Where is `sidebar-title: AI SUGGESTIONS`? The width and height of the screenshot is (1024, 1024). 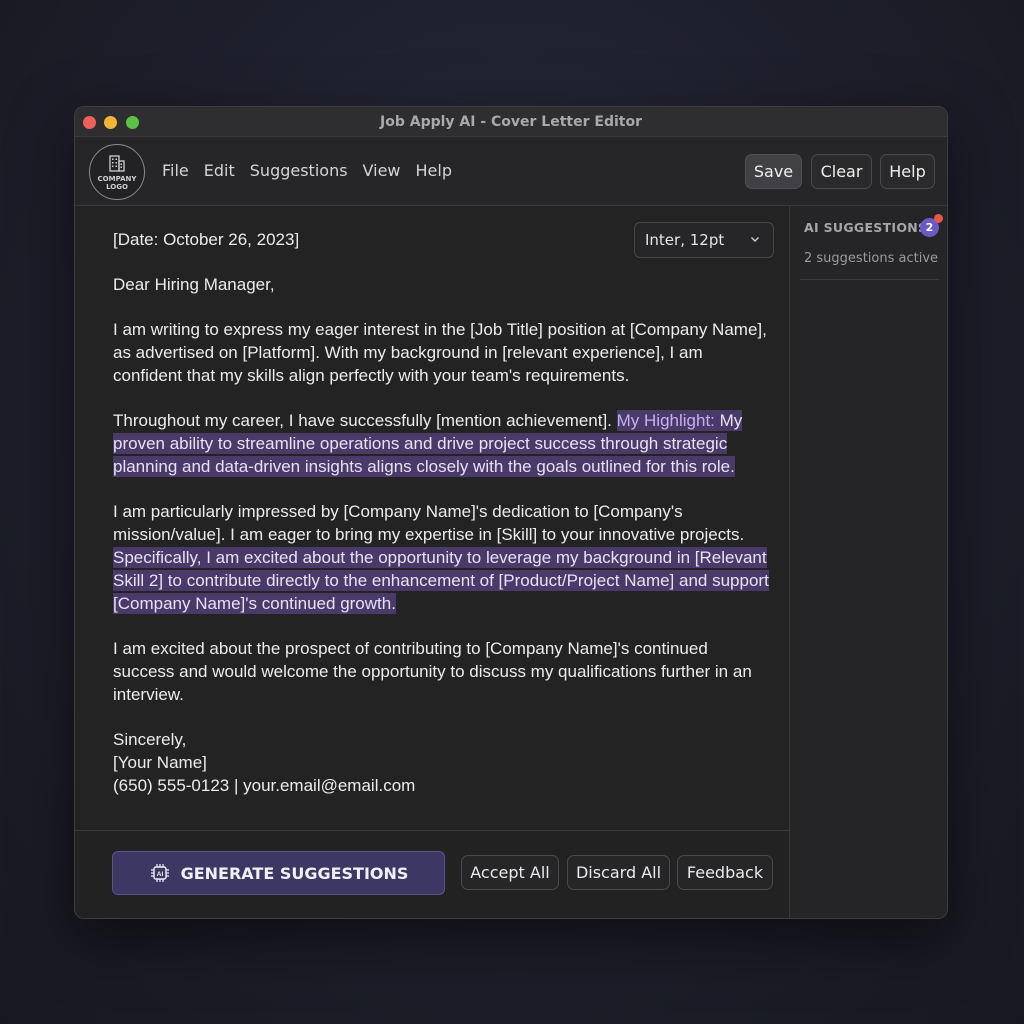
sidebar-title: AI SUGGESTIONS is located at coordinates (866, 227).